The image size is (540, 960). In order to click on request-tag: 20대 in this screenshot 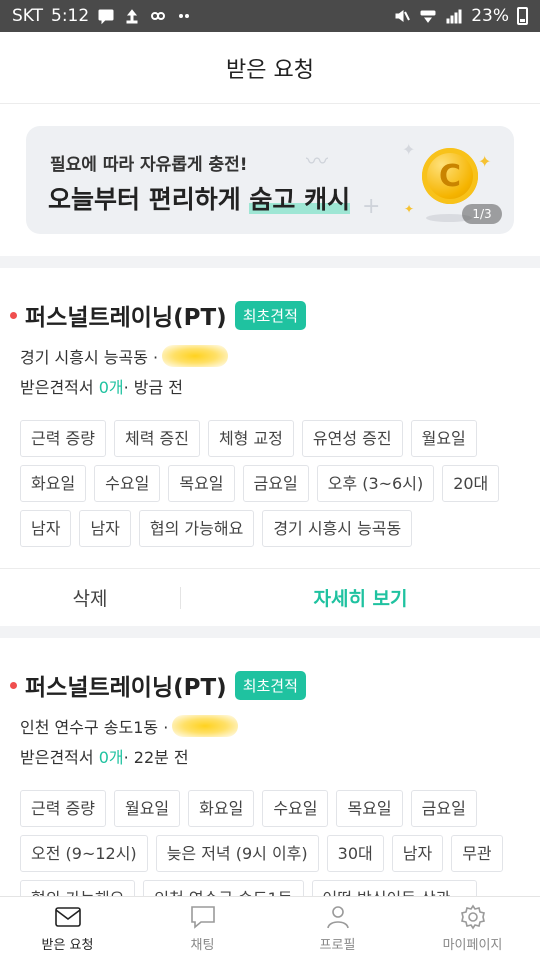, I will do `click(471, 483)`.